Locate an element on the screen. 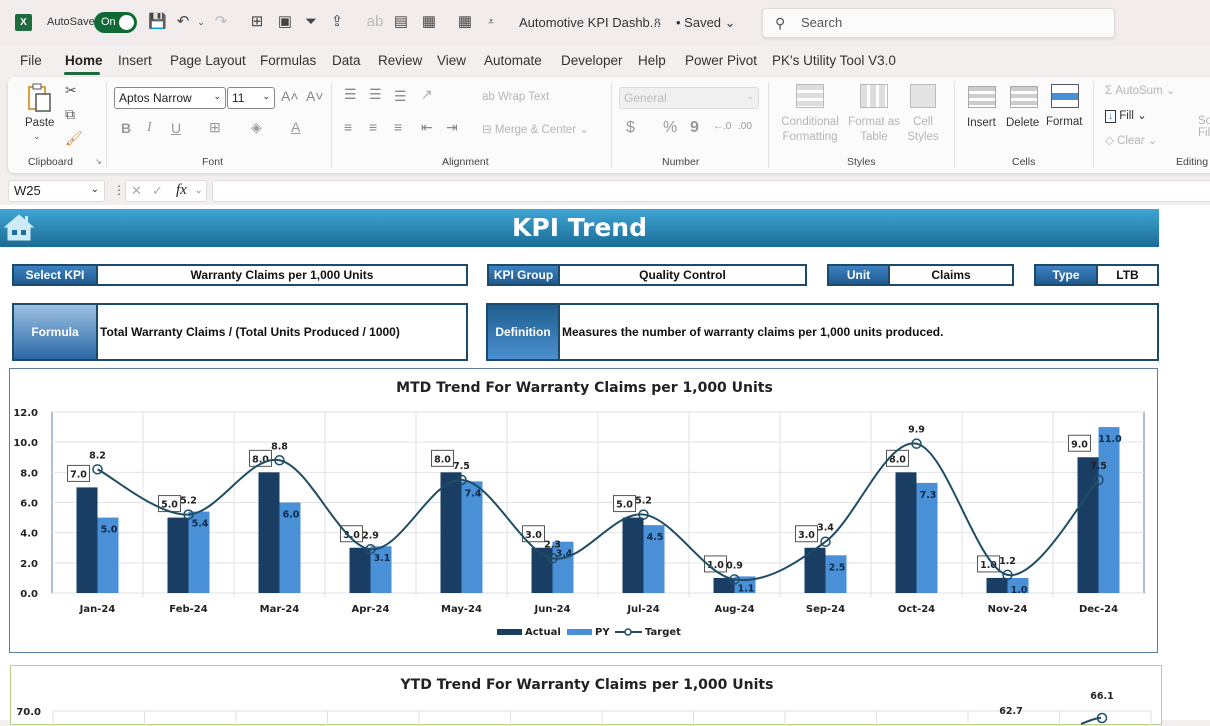 This screenshot has height=726, width=1210. unit-label: Unit is located at coordinates (858, 275).